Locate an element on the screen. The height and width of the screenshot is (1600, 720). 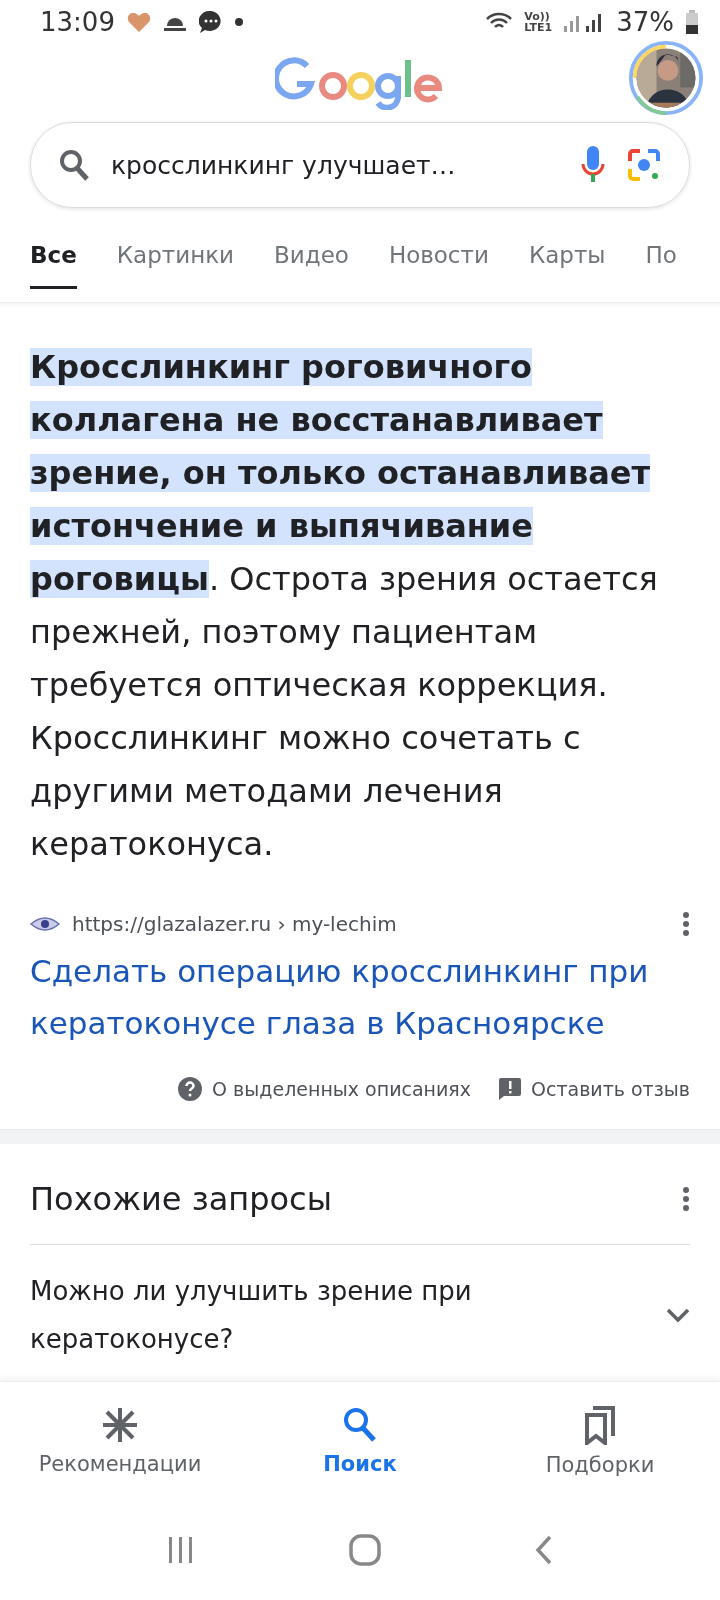
chevron-icon is located at coordinates (678, 1315).